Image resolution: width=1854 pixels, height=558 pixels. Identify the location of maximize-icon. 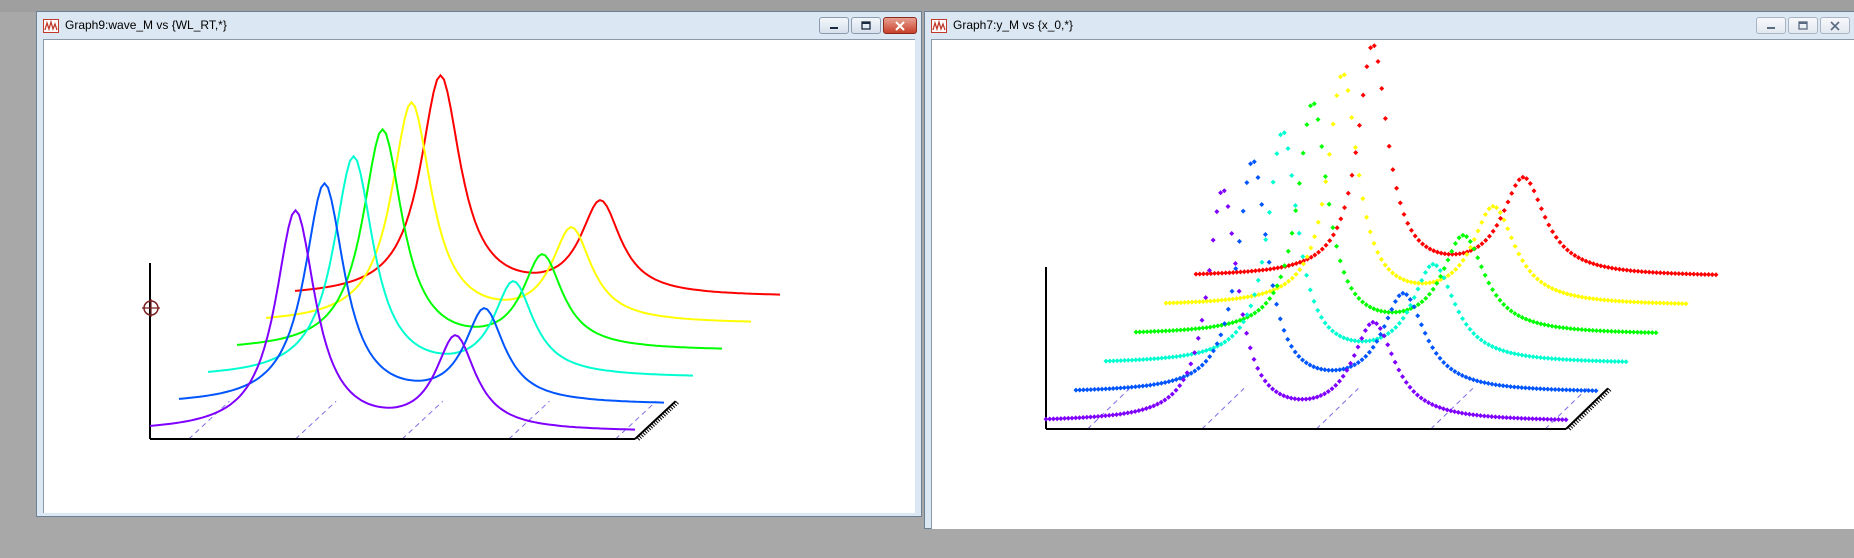
(1803, 25).